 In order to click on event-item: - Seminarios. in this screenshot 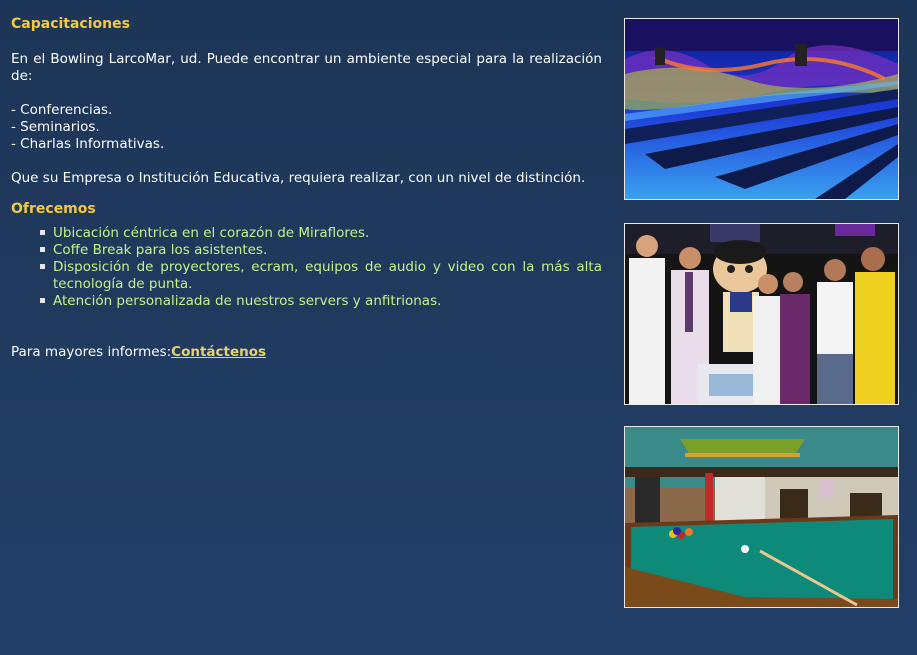, I will do `click(55, 127)`.